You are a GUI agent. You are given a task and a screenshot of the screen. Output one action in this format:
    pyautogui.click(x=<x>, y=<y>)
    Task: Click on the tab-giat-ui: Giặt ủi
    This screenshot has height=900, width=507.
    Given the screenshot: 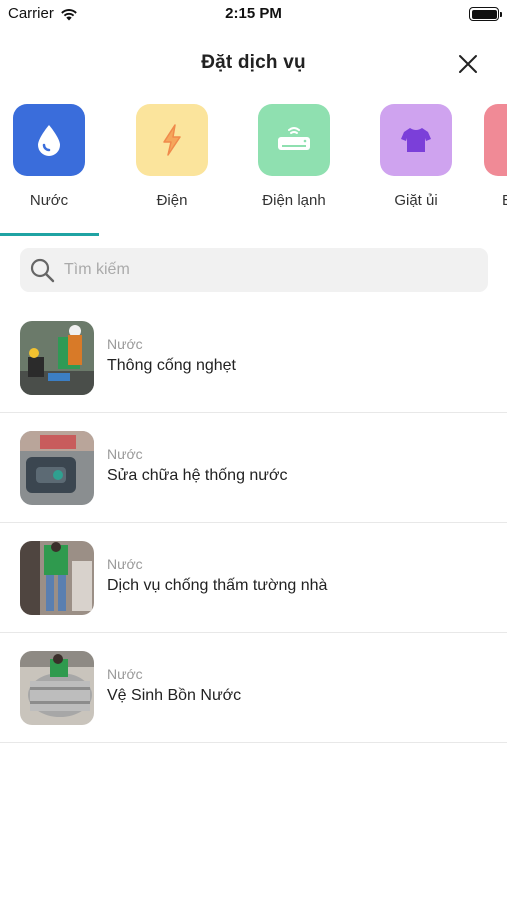 What is the action you would take?
    pyautogui.click(x=416, y=156)
    